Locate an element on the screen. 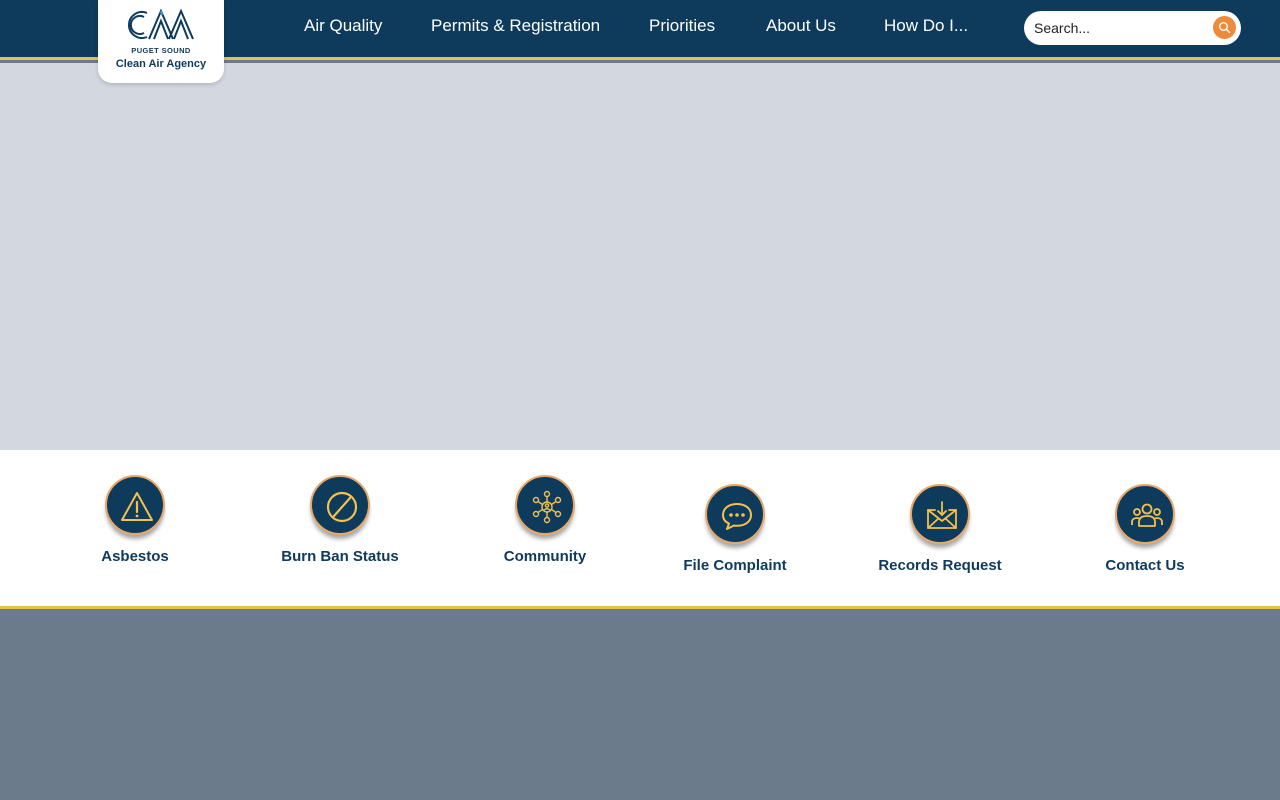 This screenshot has width=1280, height=800. quick-link-label: Contact Us is located at coordinates (1145, 565).